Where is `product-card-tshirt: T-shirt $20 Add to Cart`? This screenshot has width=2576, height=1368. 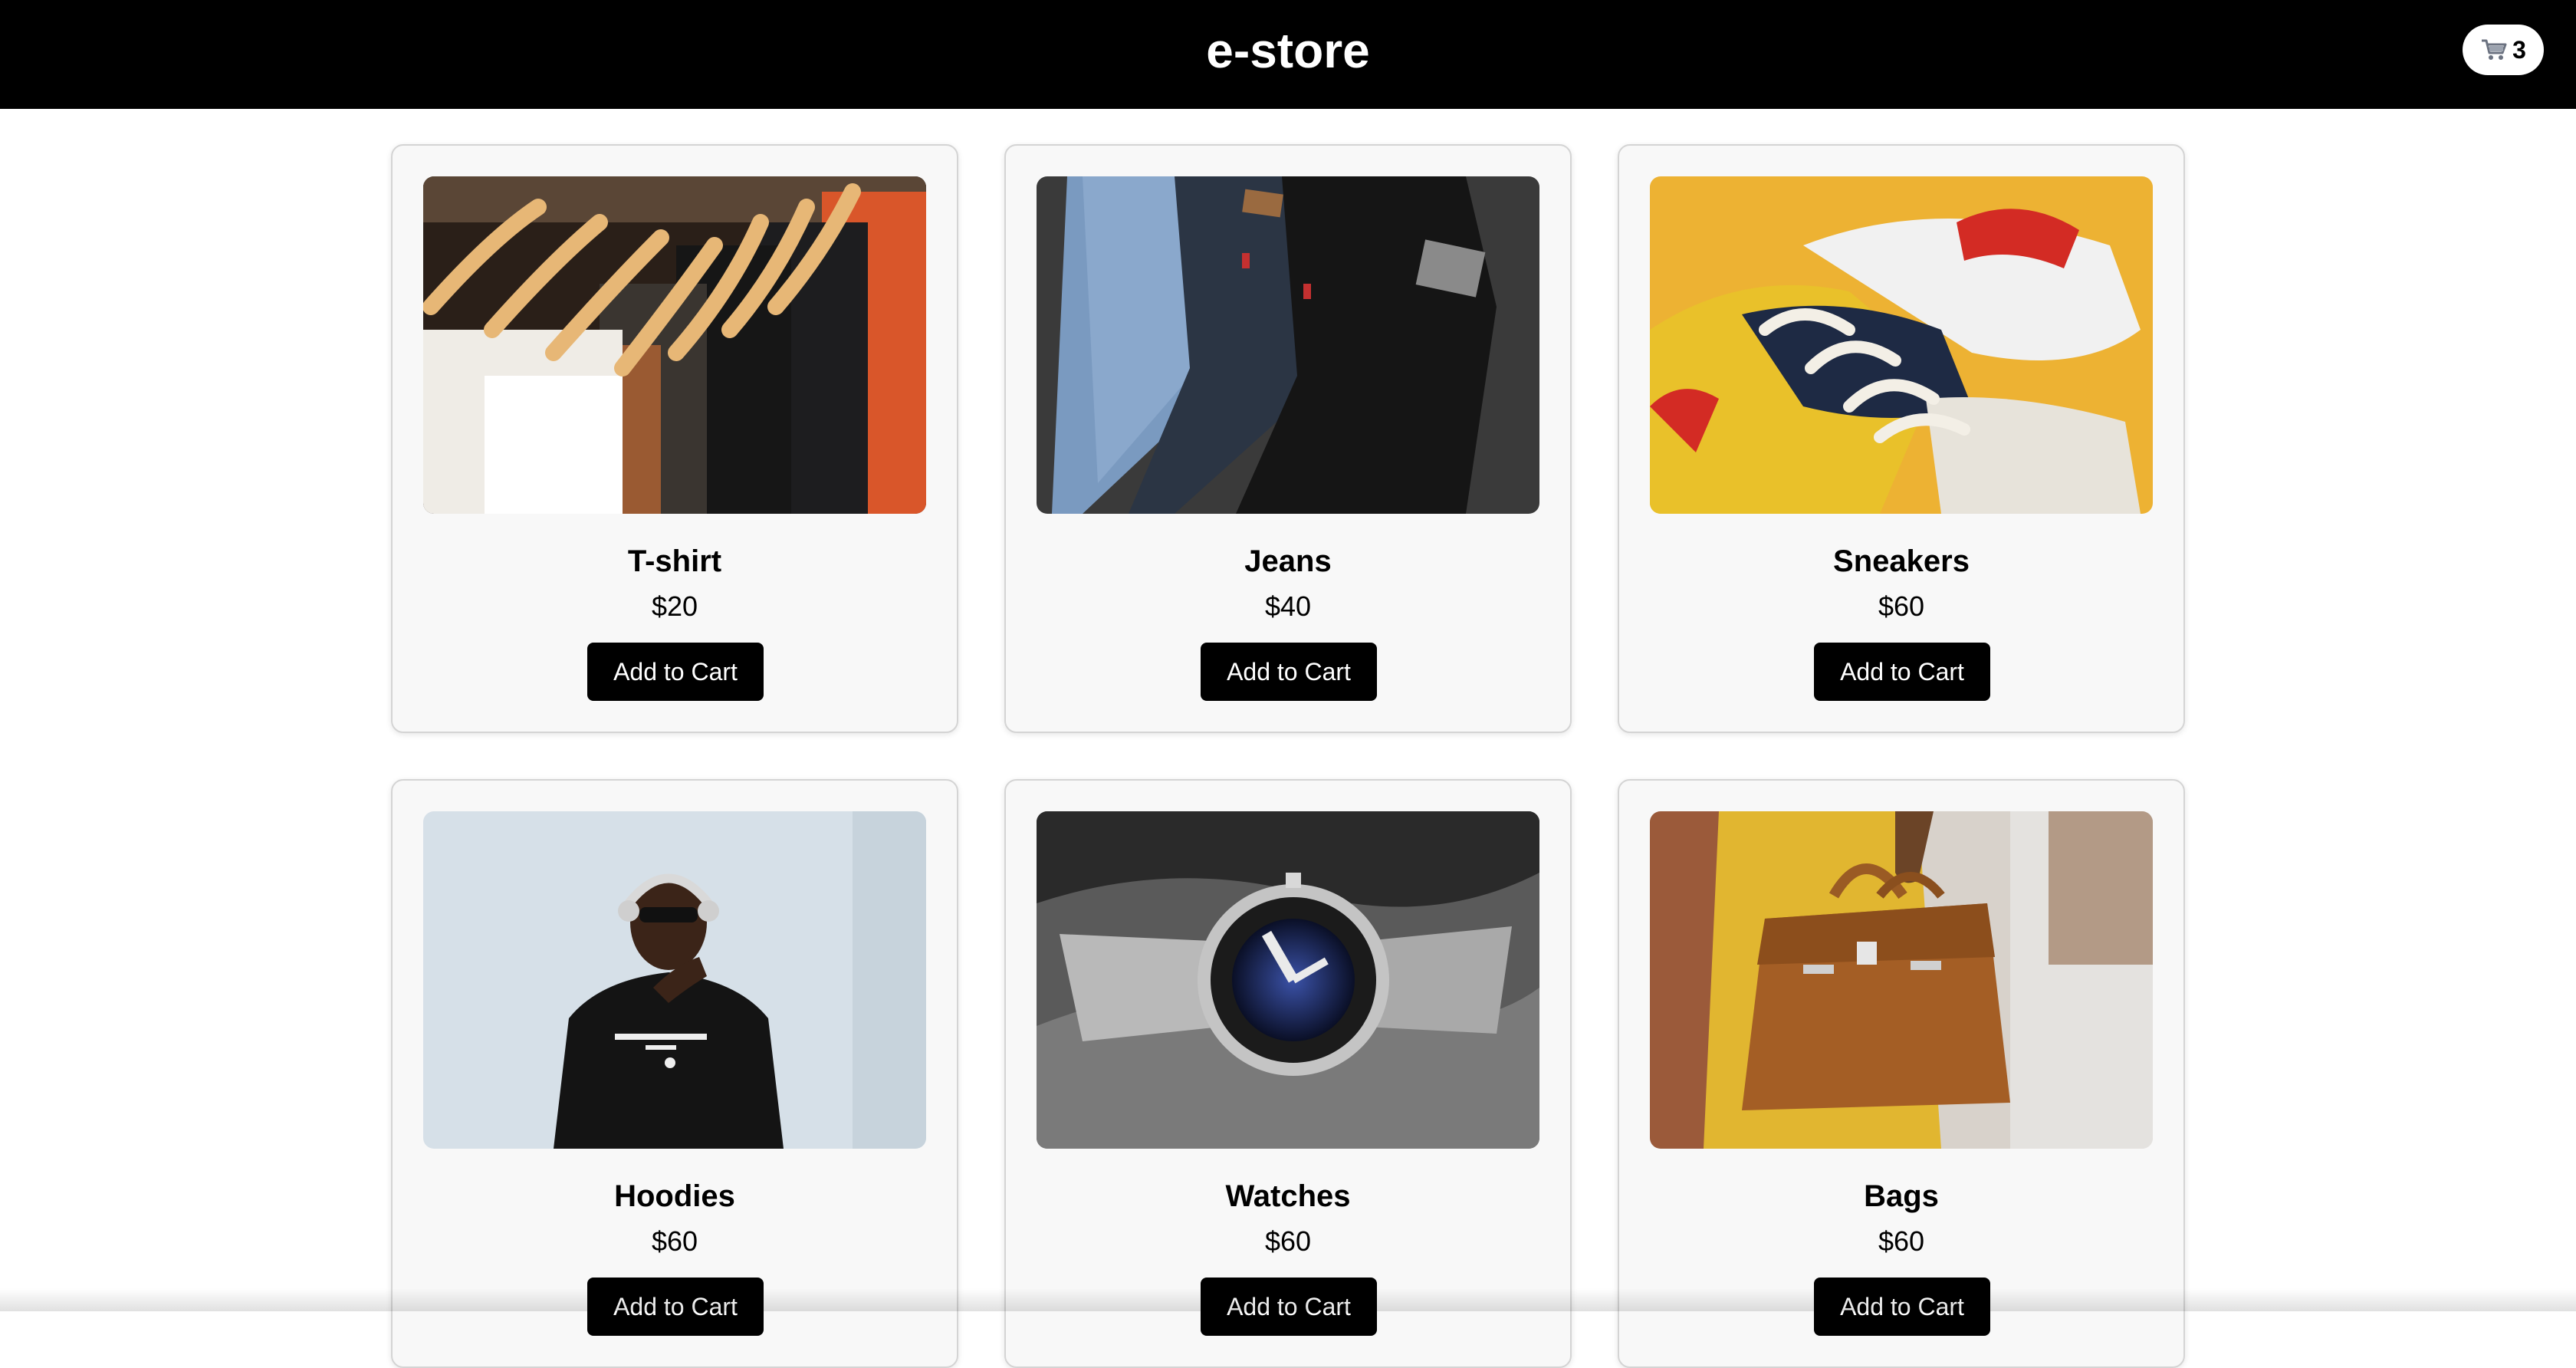 product-card-tshirt: T-shirt $20 Add to Cart is located at coordinates (675, 438).